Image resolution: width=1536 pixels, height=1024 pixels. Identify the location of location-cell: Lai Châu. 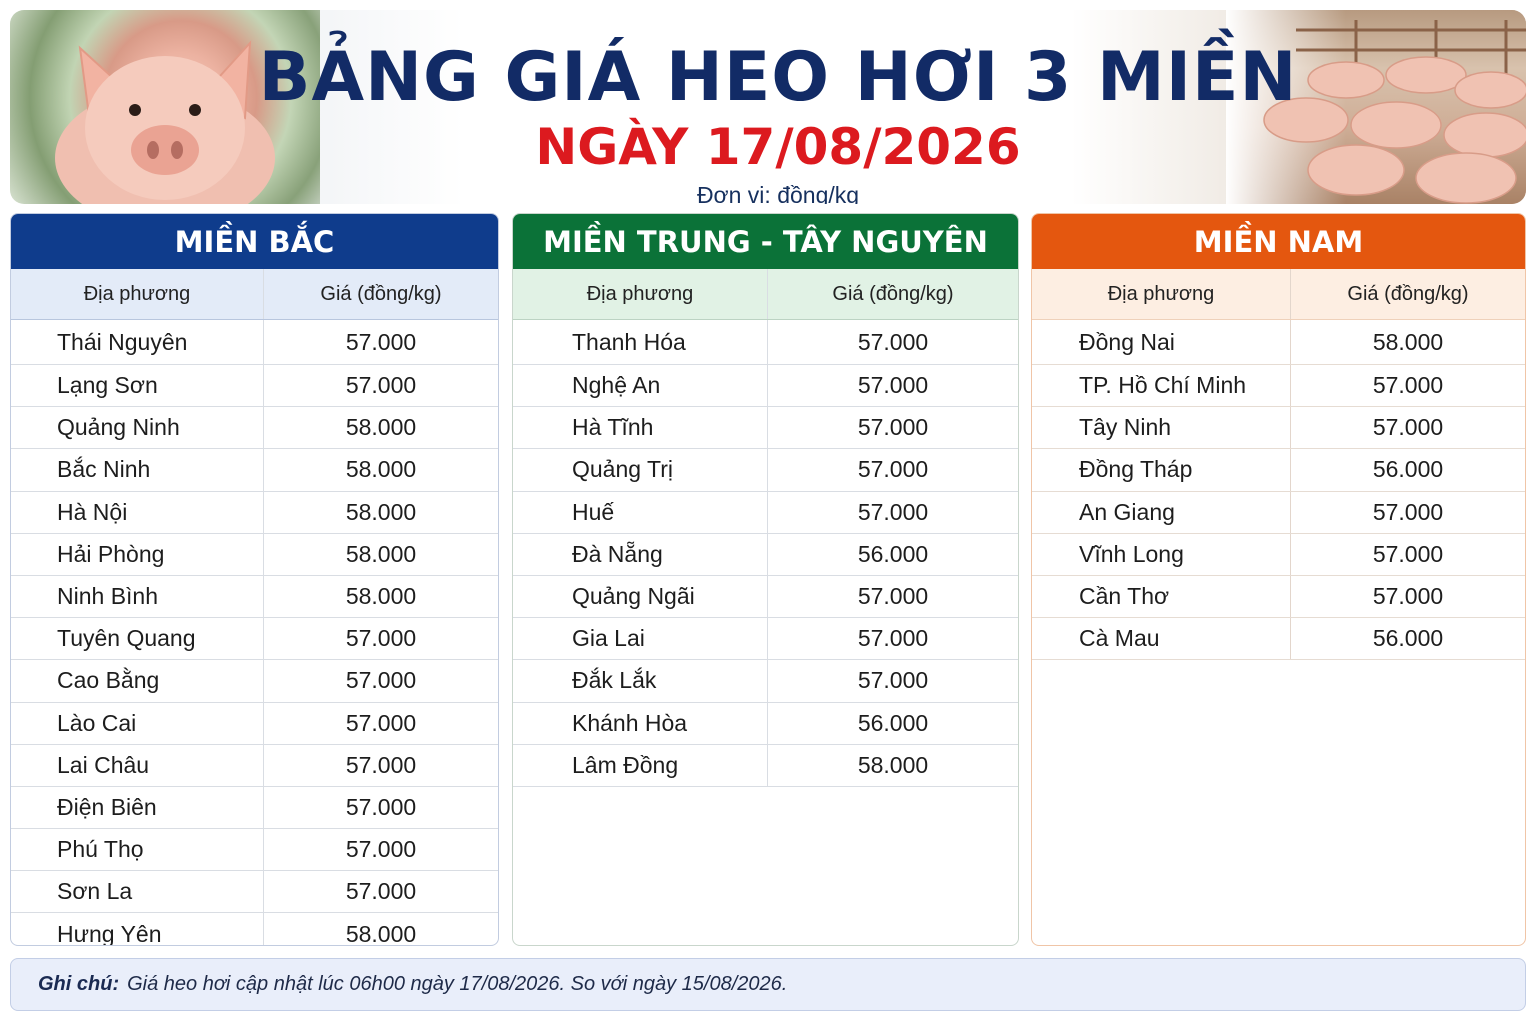
(137, 765).